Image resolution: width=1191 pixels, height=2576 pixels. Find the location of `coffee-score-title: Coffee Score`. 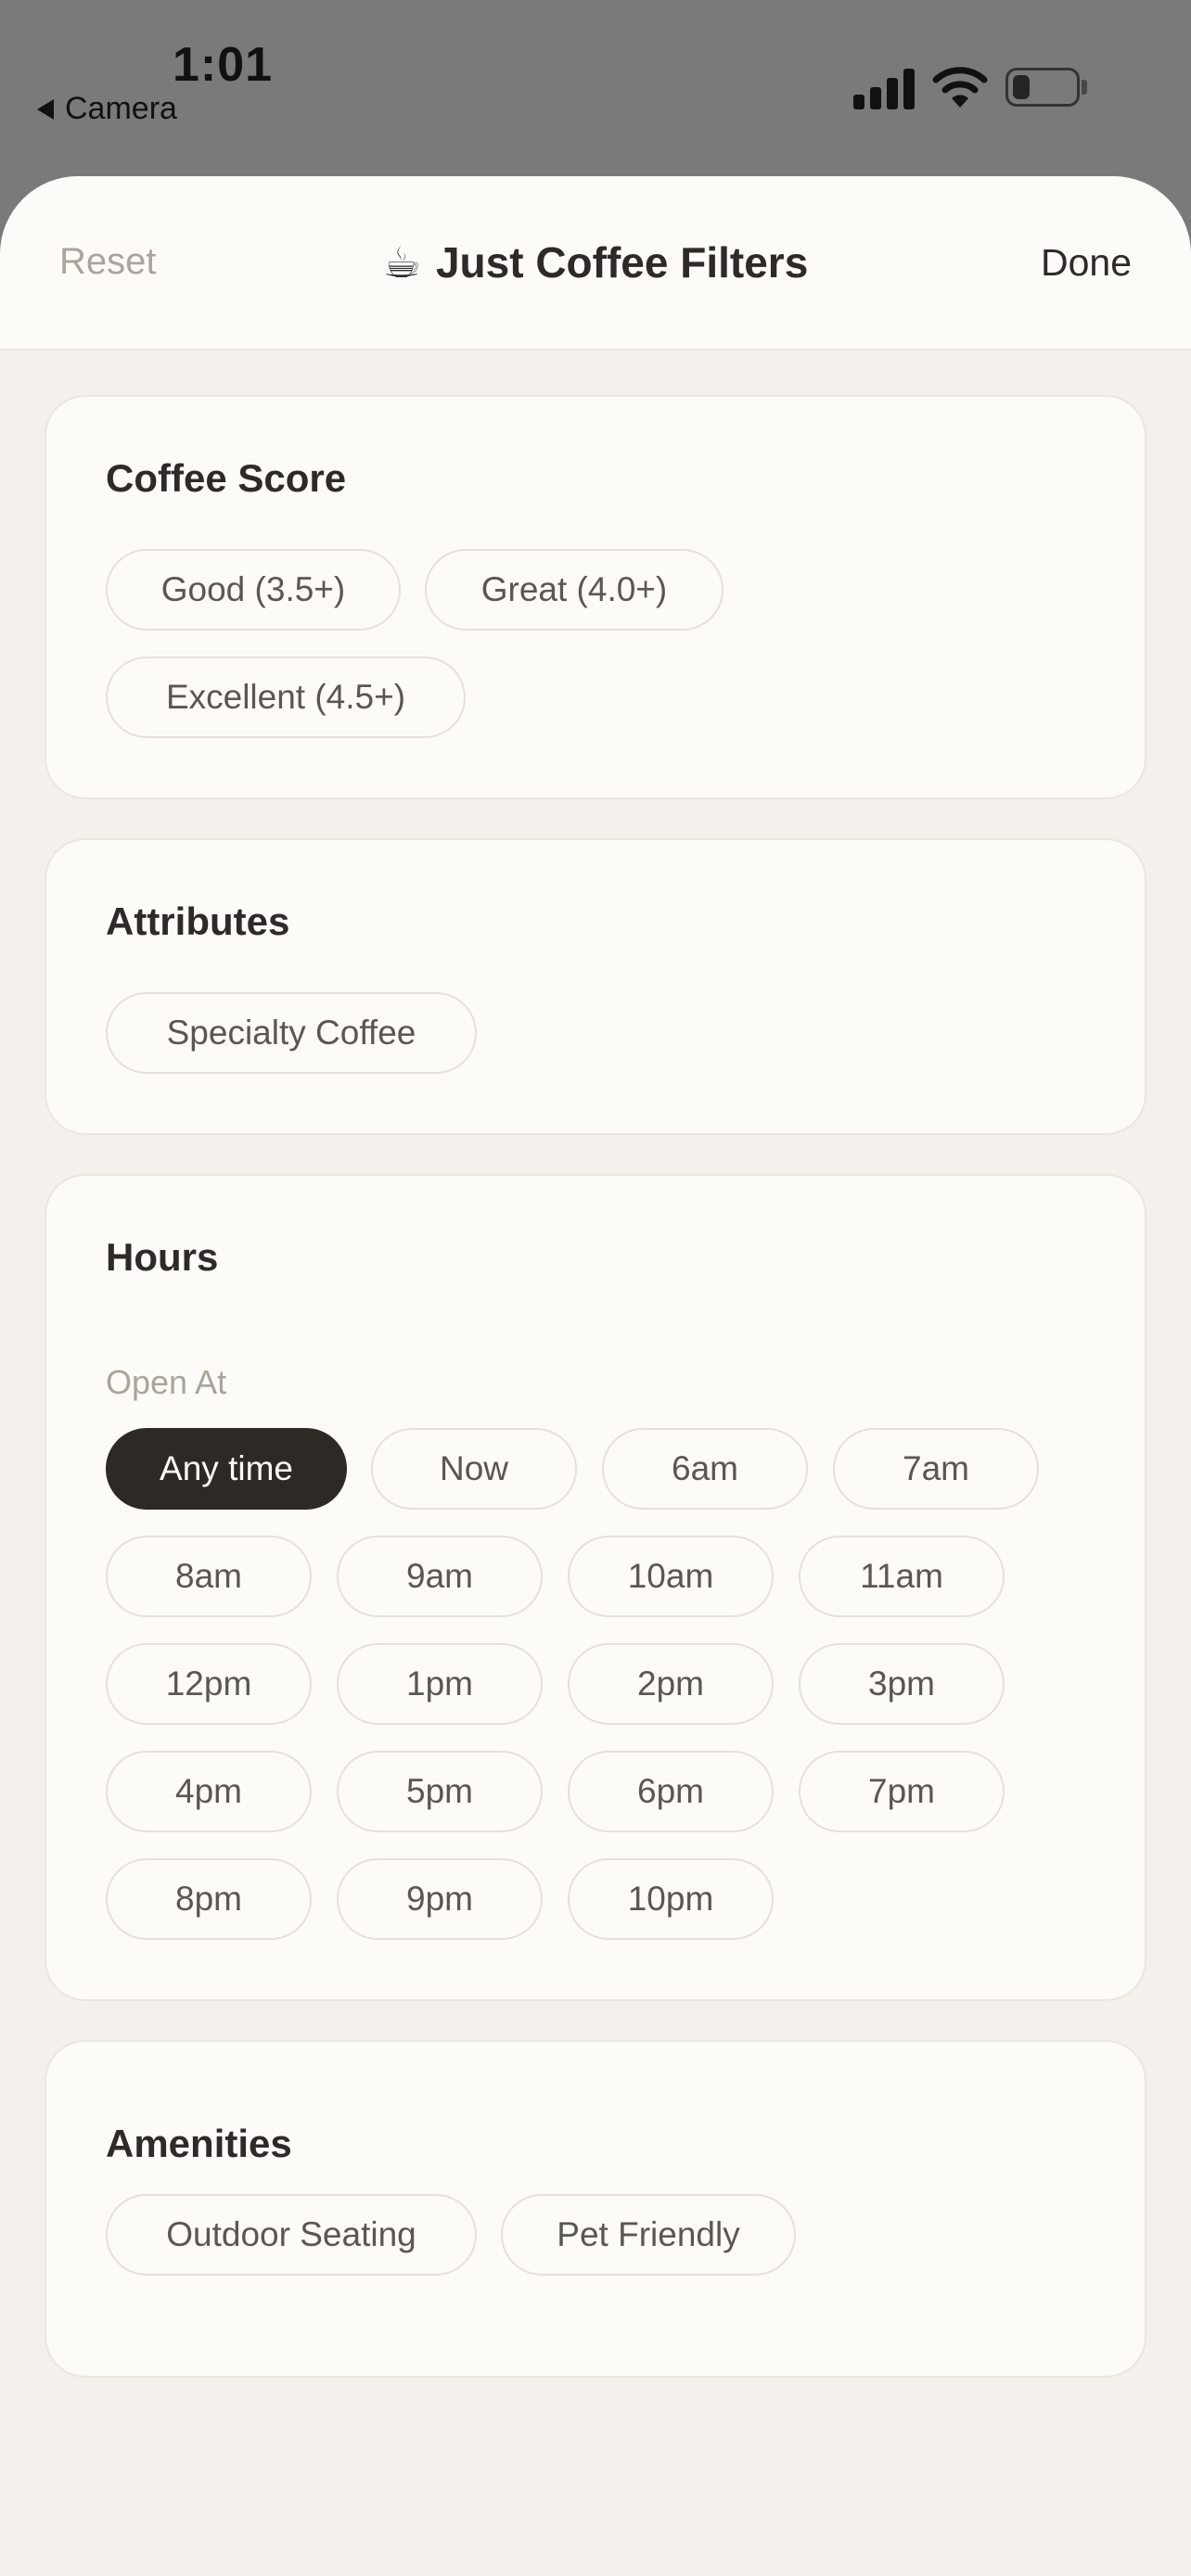

coffee-score-title: Coffee Score is located at coordinates (226, 478).